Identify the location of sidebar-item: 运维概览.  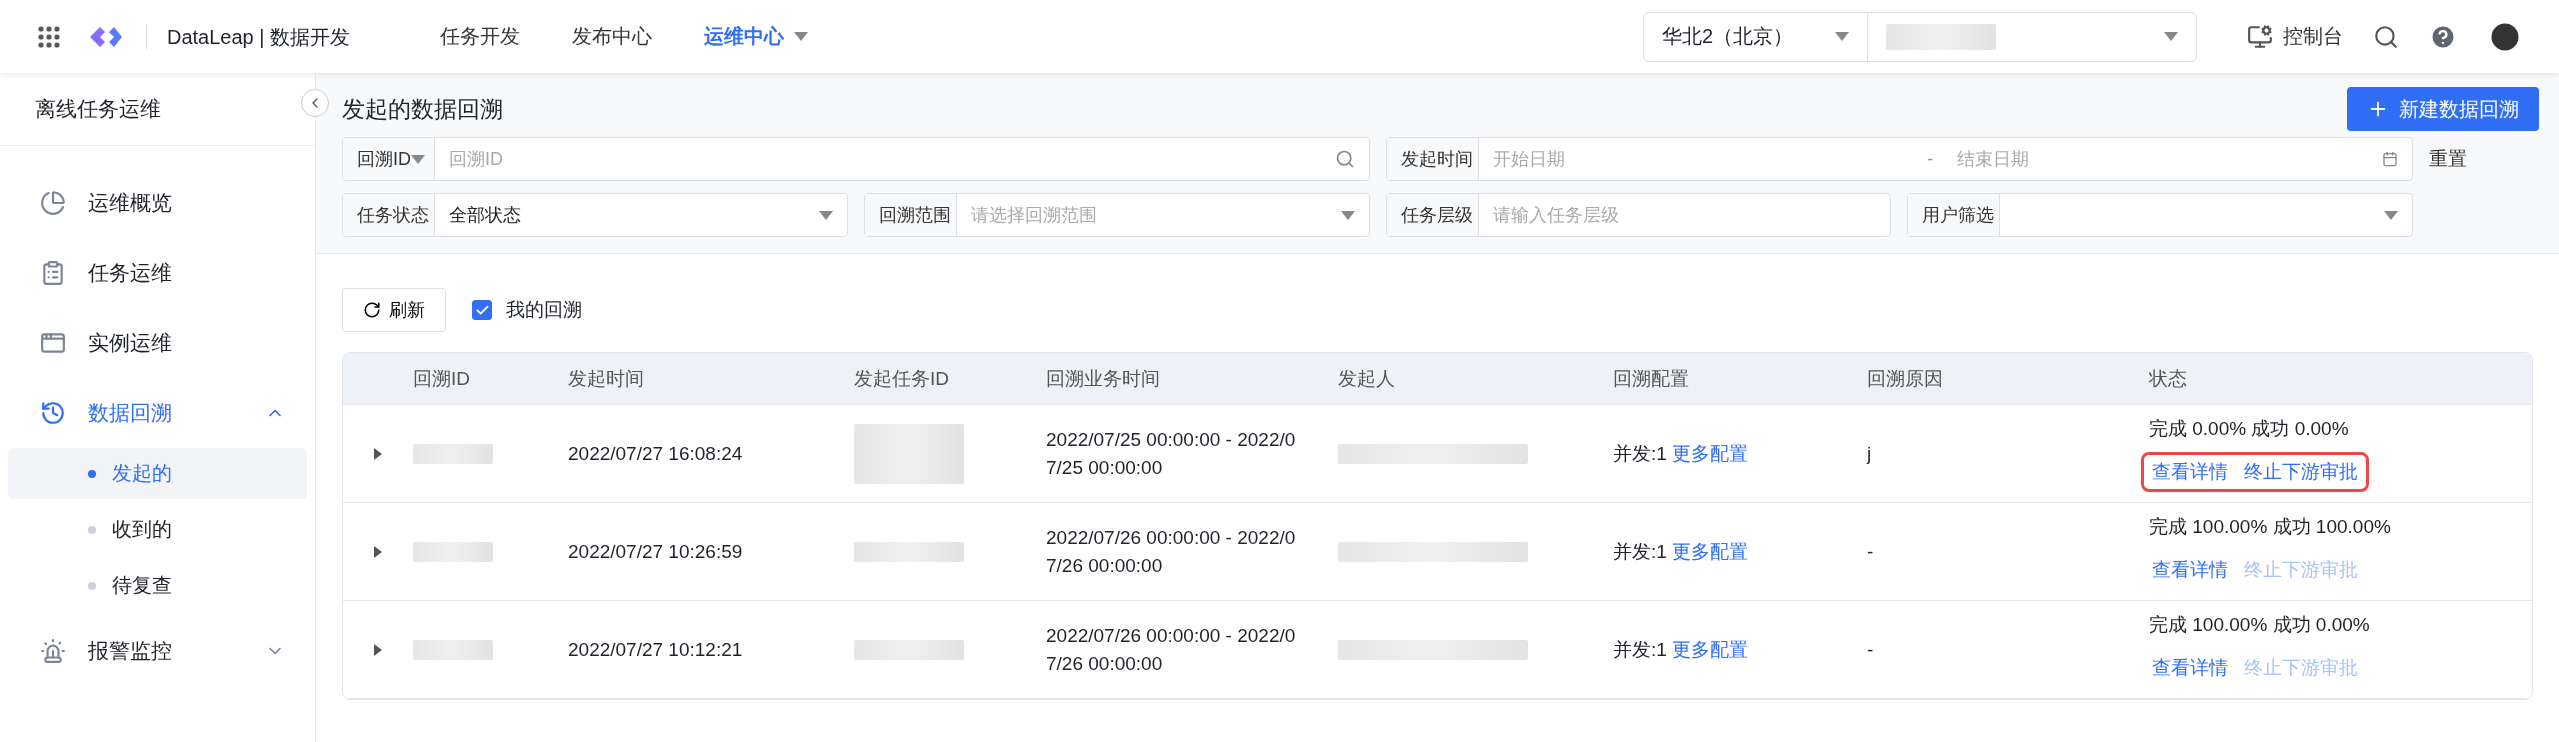
(157, 203).